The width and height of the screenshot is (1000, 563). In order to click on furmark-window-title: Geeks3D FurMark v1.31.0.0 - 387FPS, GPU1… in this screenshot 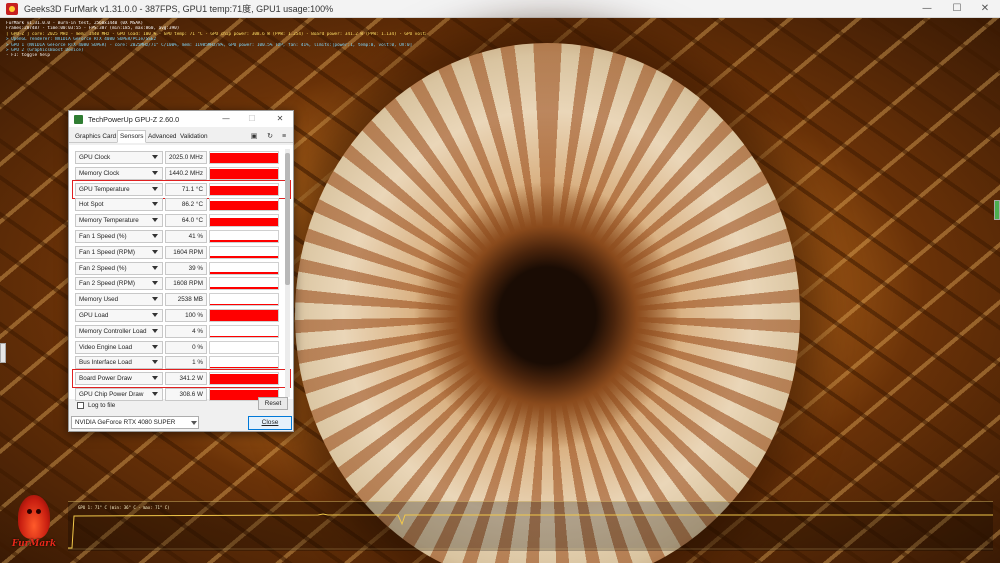, I will do `click(179, 9)`.